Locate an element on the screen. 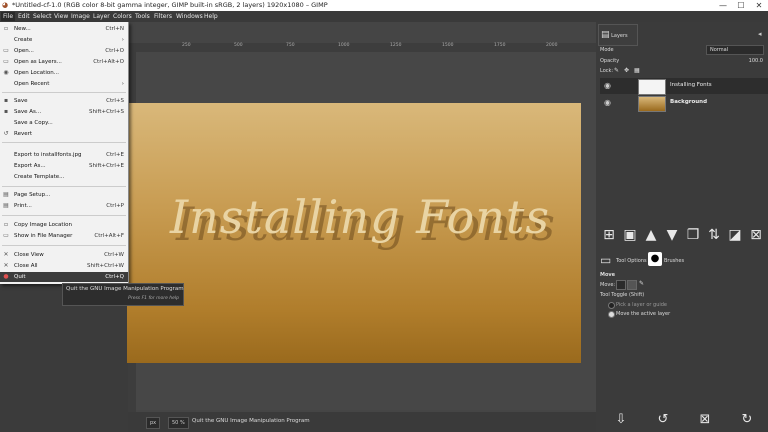 The image size is (768, 432). delete-layer-icon: ⊠ is located at coordinates (756, 235).